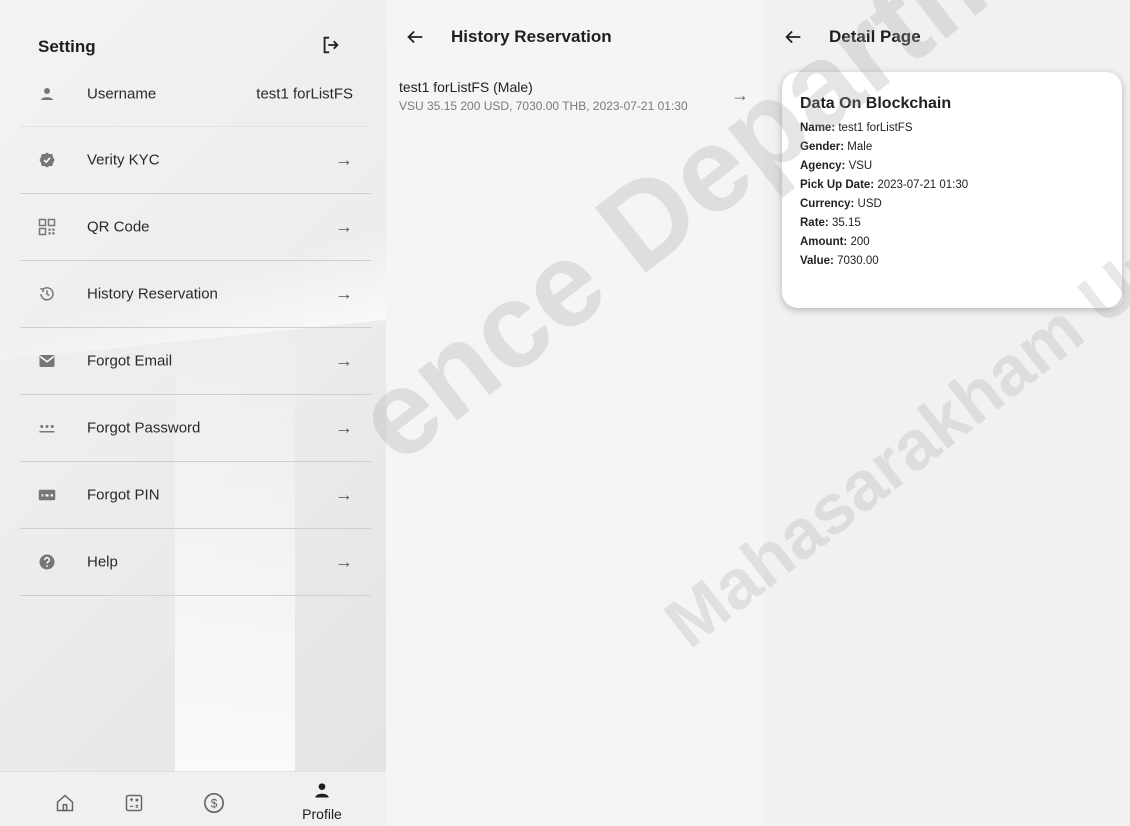 The height and width of the screenshot is (826, 1130). Describe the element at coordinates (322, 790) in the screenshot. I see `profile-icon` at that location.